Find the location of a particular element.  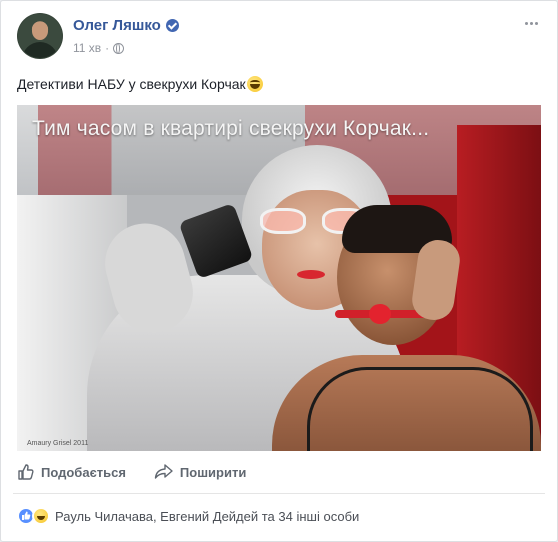

post-text: Детективи НАБУ у свекрухи Корчак is located at coordinates (140, 84).